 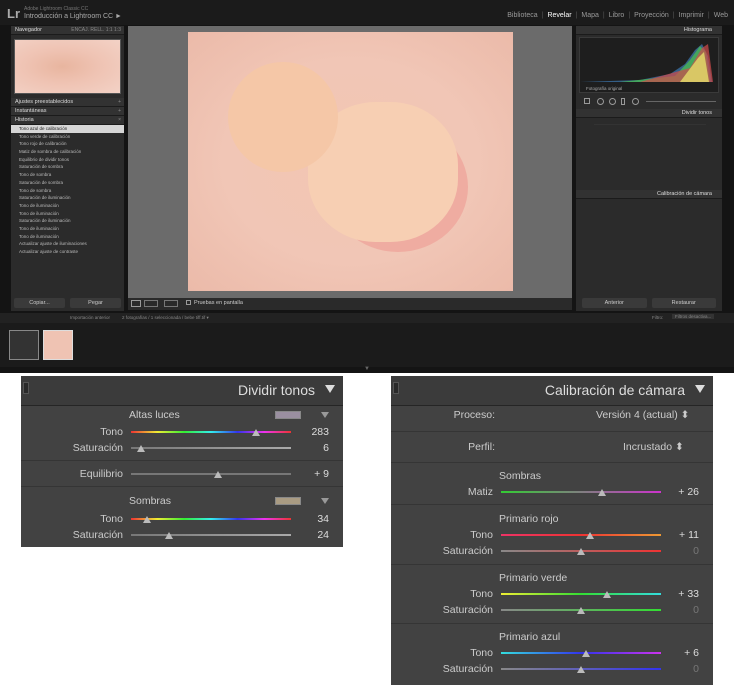 I want to click on history-item: Tono verde de calibración, so click(x=67, y=137).